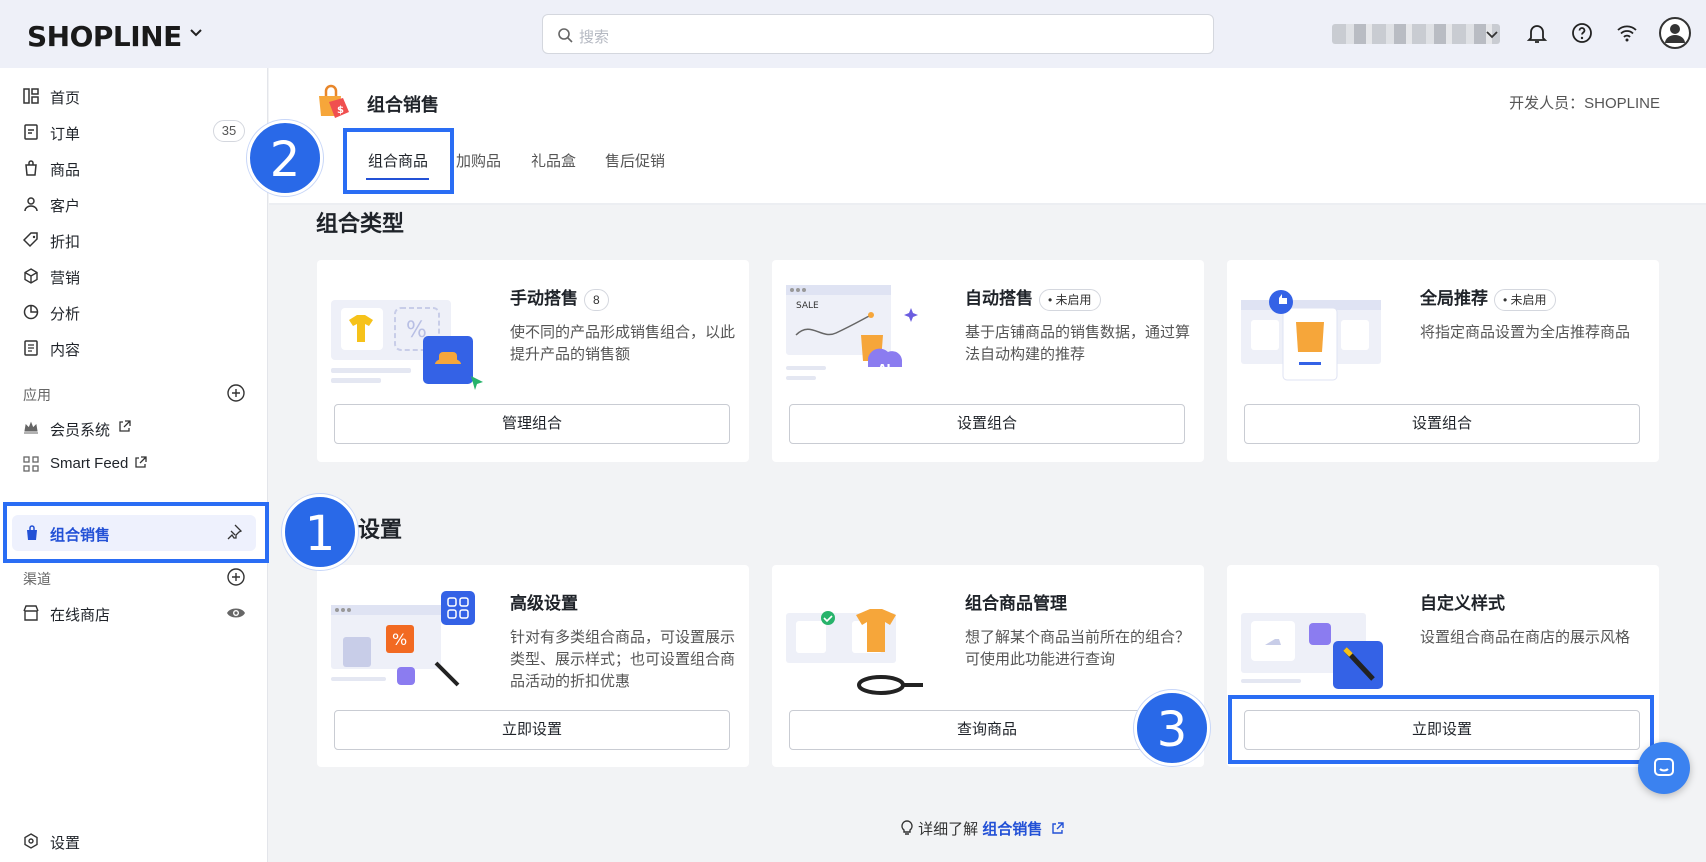  Describe the element at coordinates (553, 160) in the screenshot. I see `tab-gift-box: 礼品盒` at that location.